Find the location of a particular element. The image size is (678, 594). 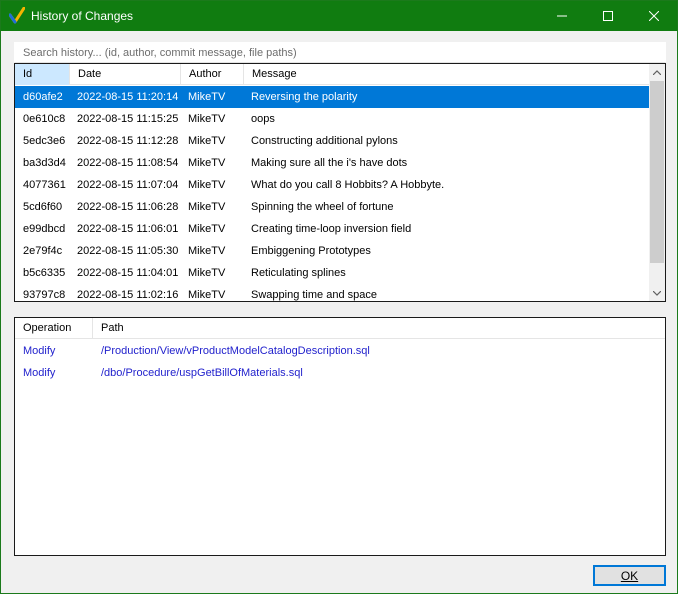

title-bar: History of Changes is located at coordinates (339, 16).